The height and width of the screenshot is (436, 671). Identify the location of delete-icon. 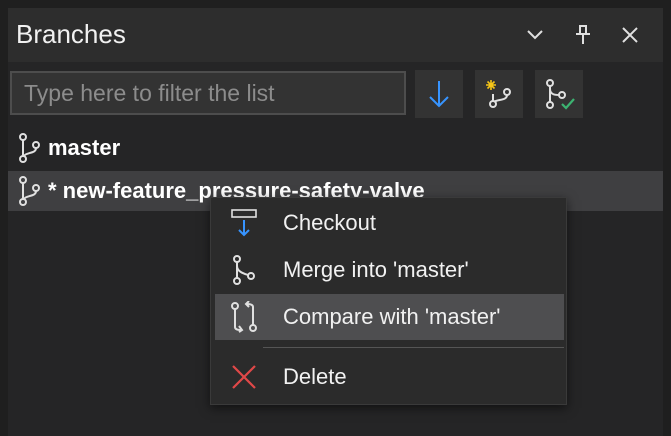
(244, 377).